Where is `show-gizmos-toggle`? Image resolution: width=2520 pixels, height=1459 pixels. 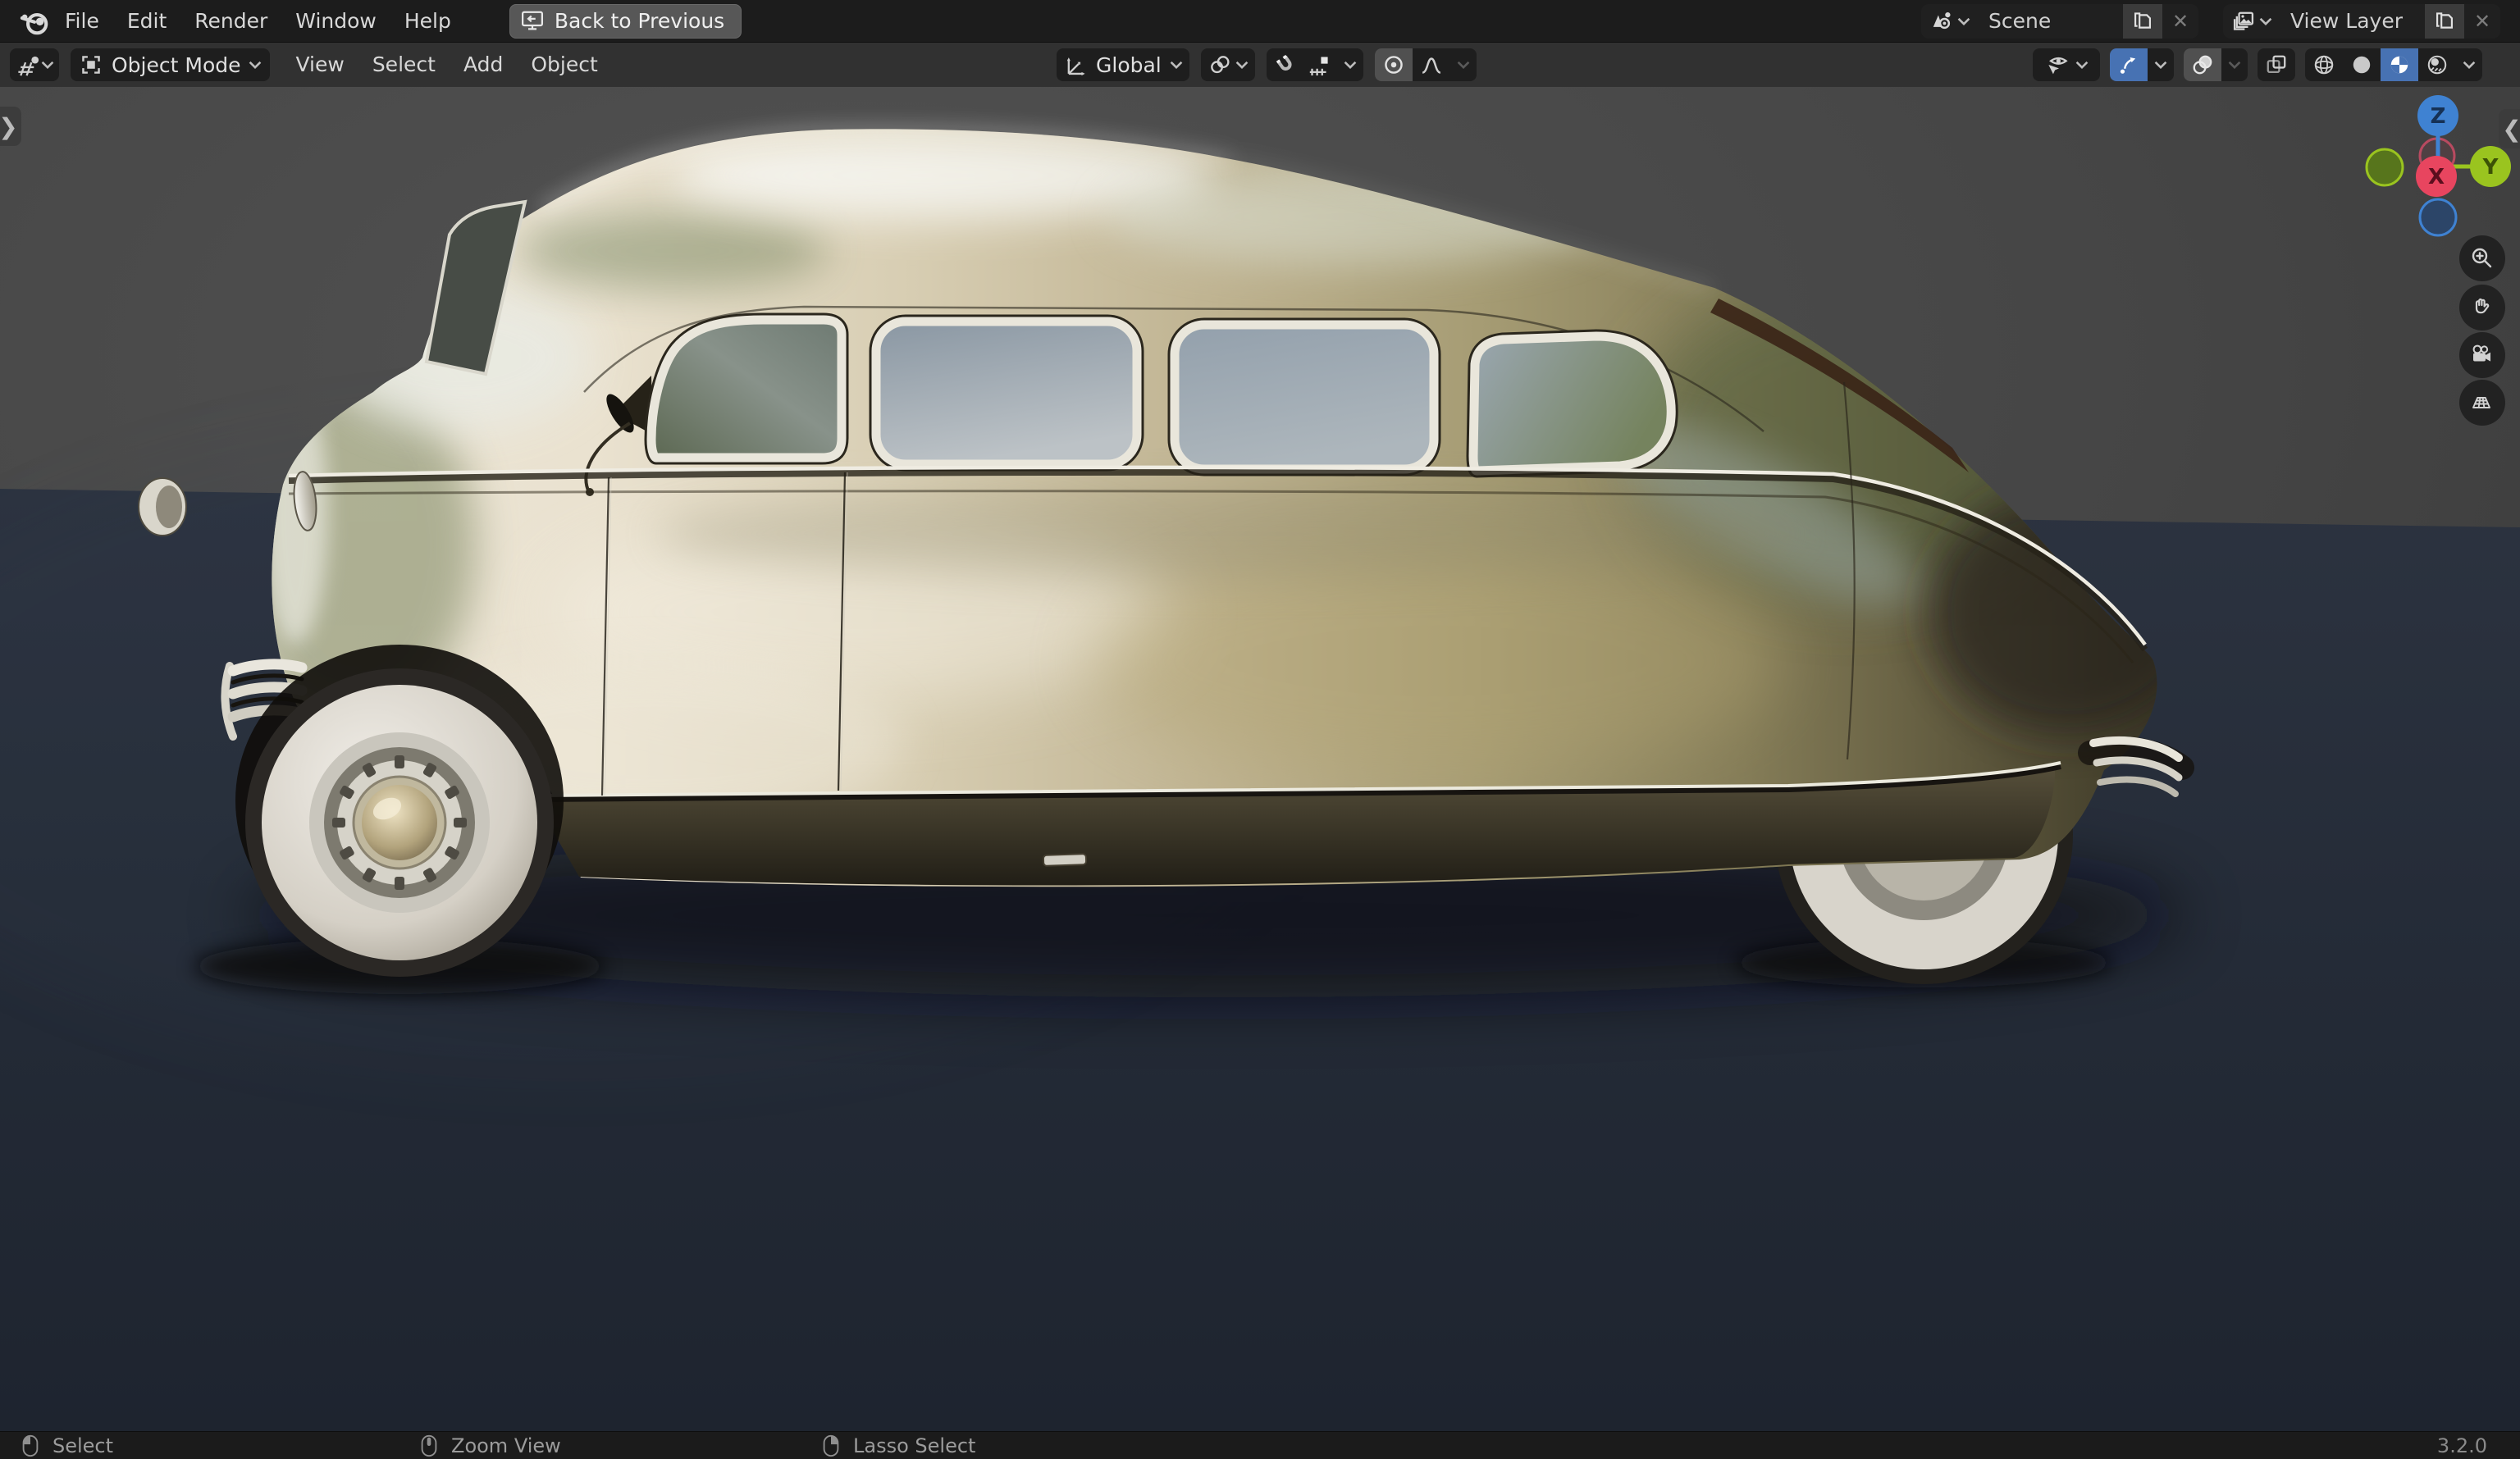 show-gizmos-toggle is located at coordinates (2129, 65).